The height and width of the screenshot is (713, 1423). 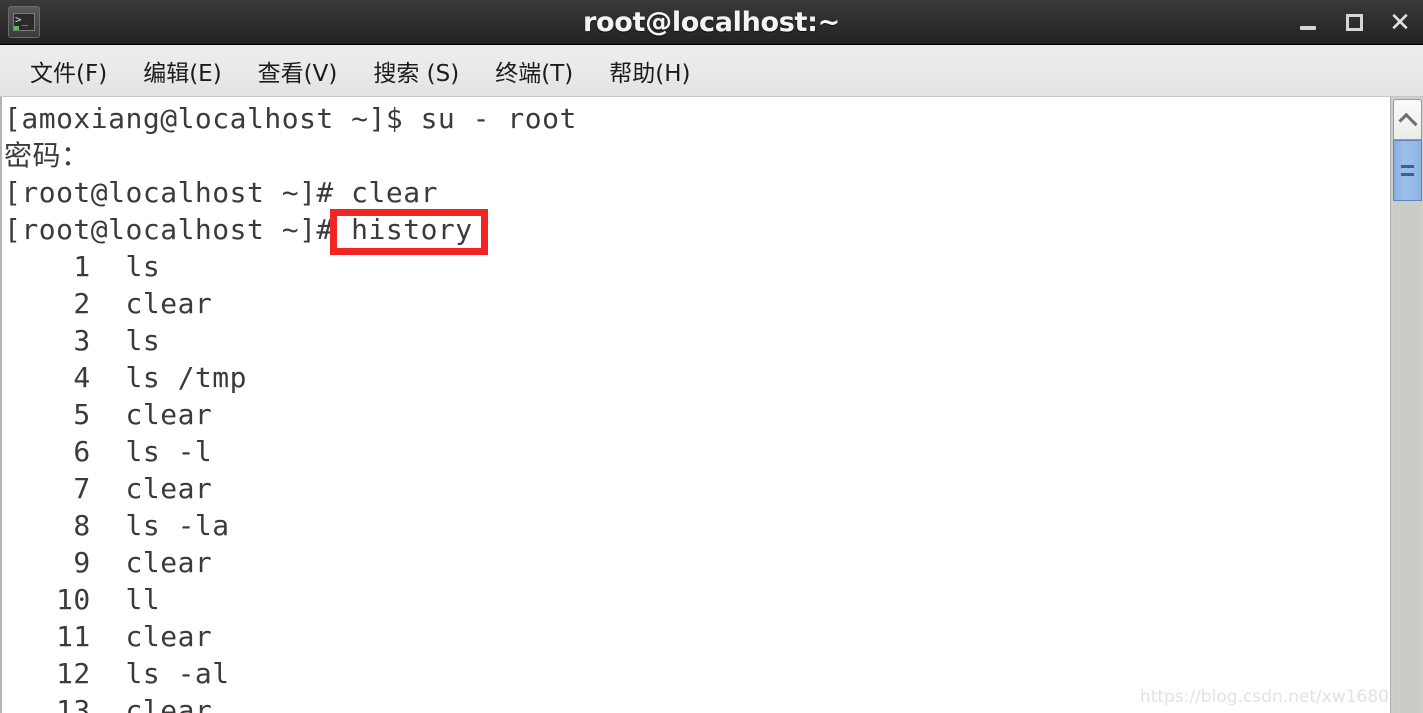 I want to click on menu-bar: 文件(F) 编辑(E) 查看(V) 搜索 (S) 终端(T) 帮助(H), so click(x=711, y=71).